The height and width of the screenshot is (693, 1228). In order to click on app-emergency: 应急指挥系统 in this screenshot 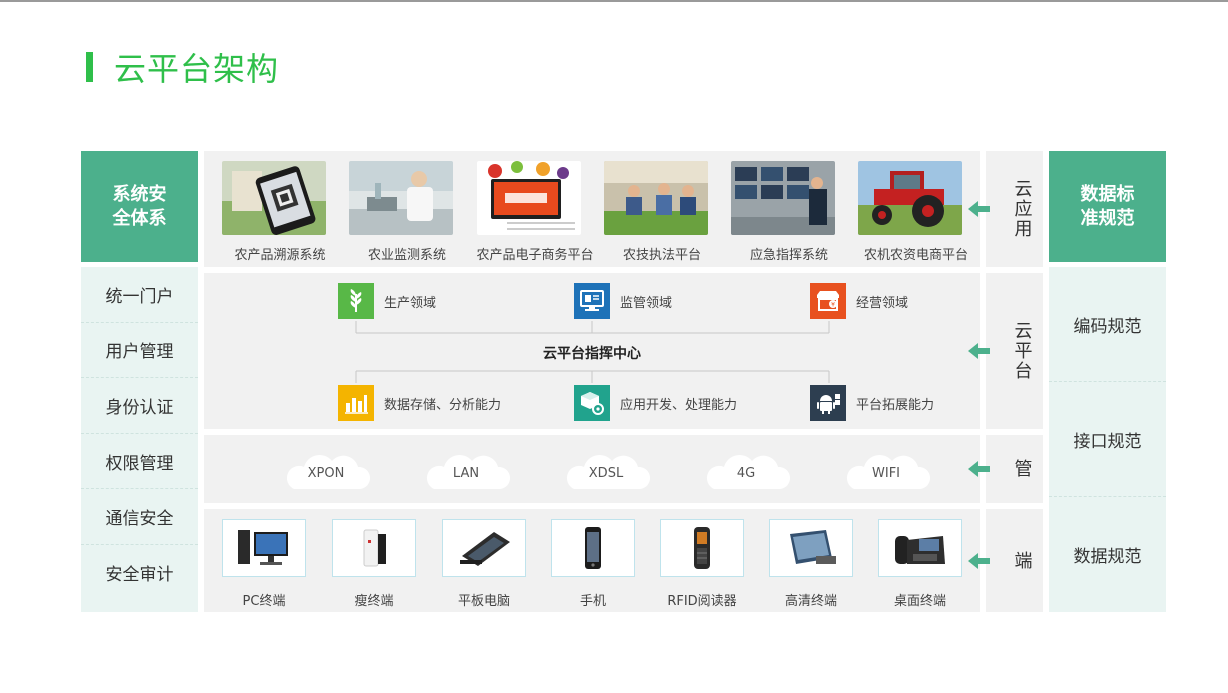, I will do `click(786, 212)`.